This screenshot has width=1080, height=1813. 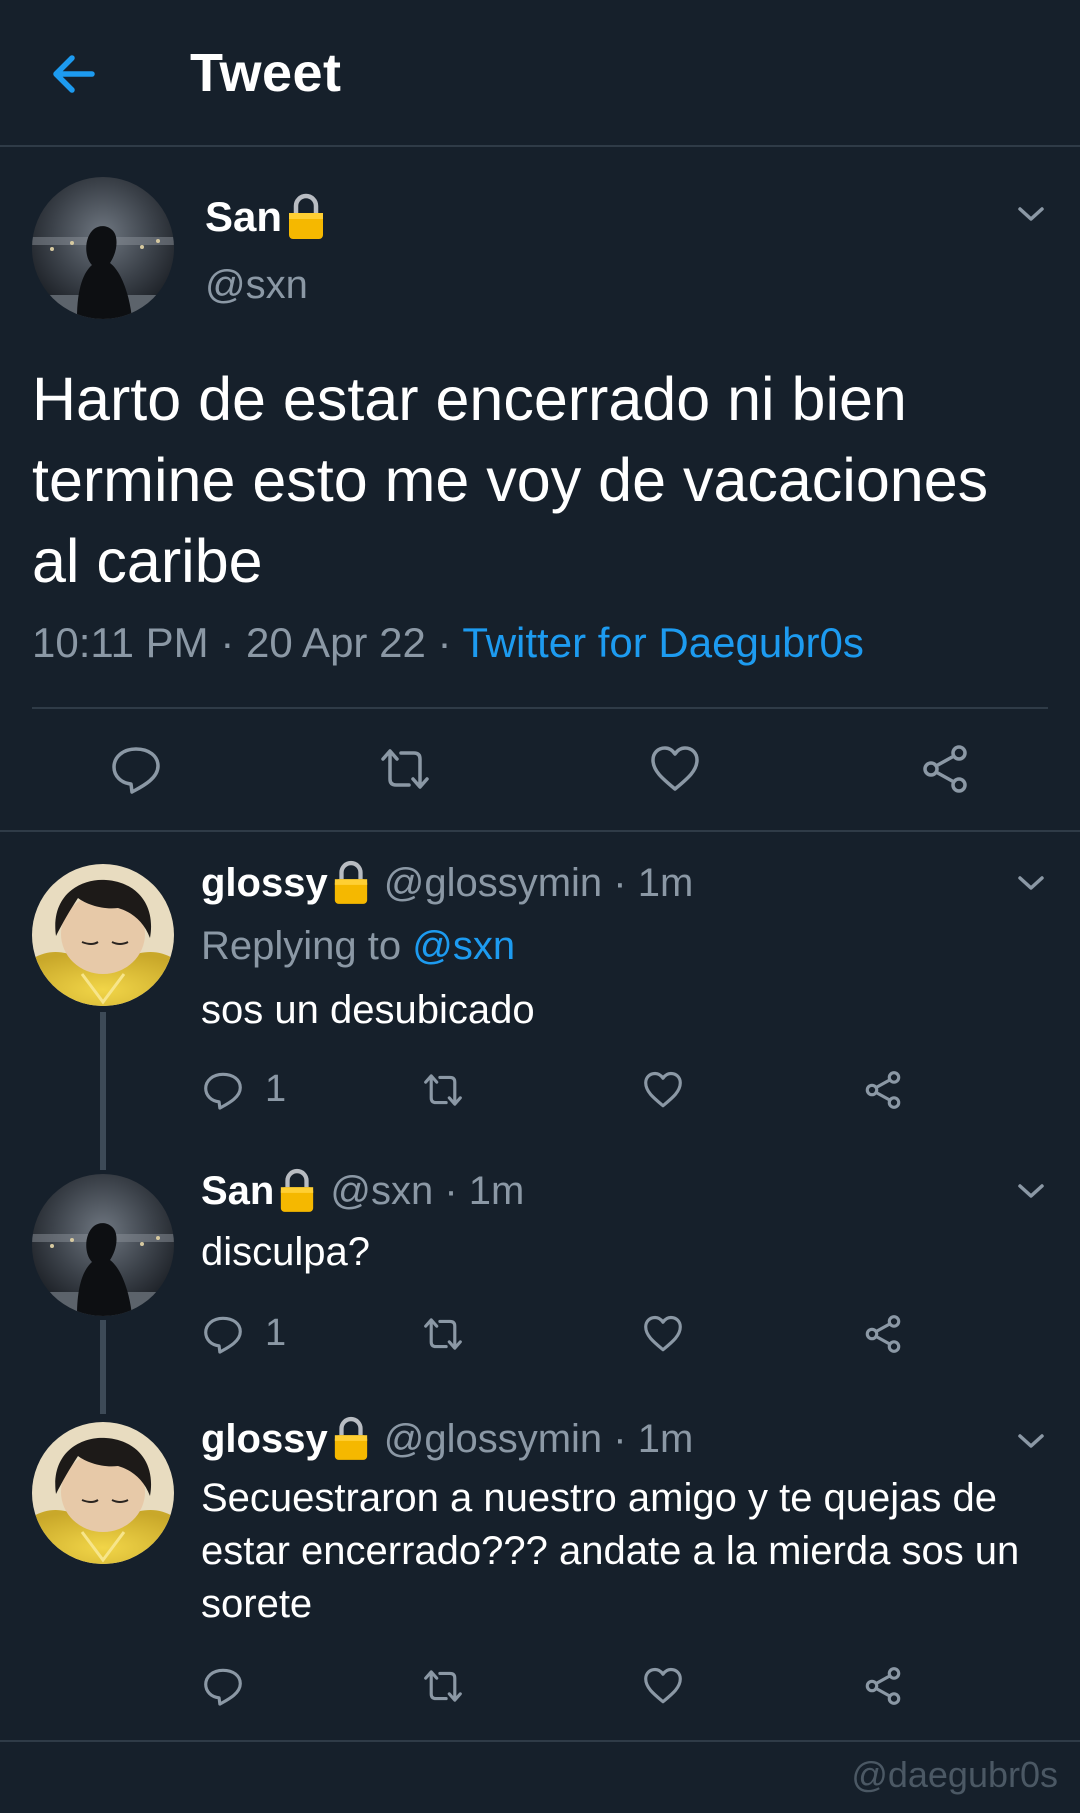 What do you see at coordinates (256, 285) in the screenshot?
I see `author-handle: @sxn` at bounding box center [256, 285].